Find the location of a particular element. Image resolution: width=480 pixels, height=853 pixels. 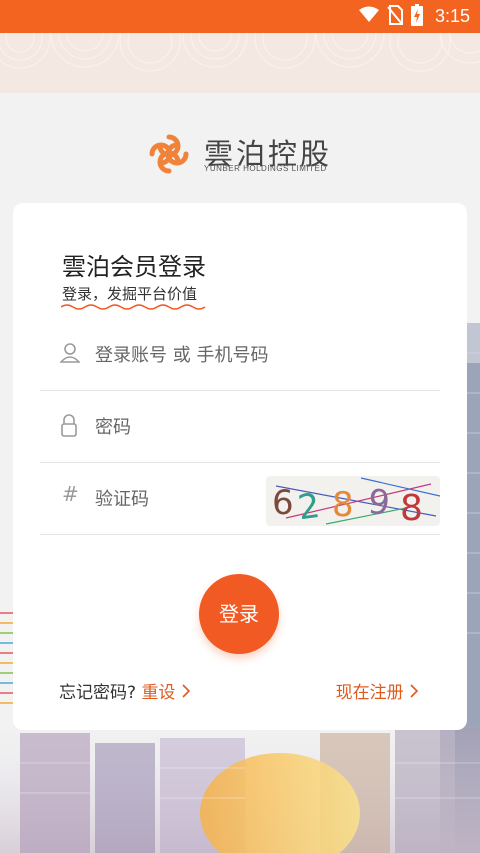

login-subtitle: 登录，发掘平台价值 is located at coordinates (130, 294).